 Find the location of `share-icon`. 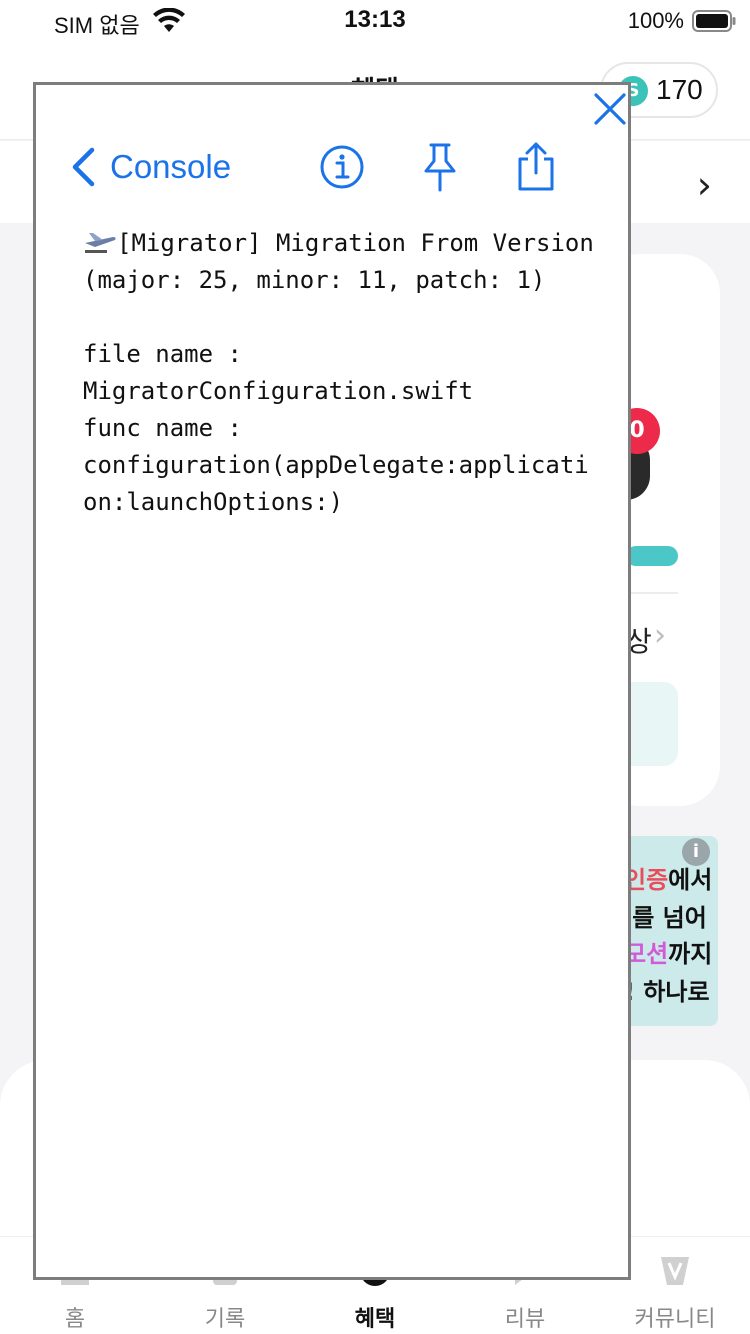

share-icon is located at coordinates (536, 167).